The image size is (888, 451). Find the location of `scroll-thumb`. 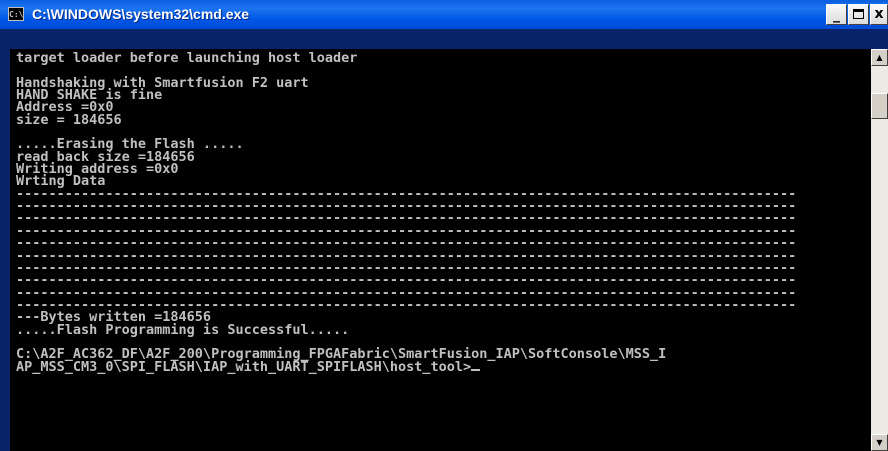

scroll-thumb is located at coordinates (879, 106).